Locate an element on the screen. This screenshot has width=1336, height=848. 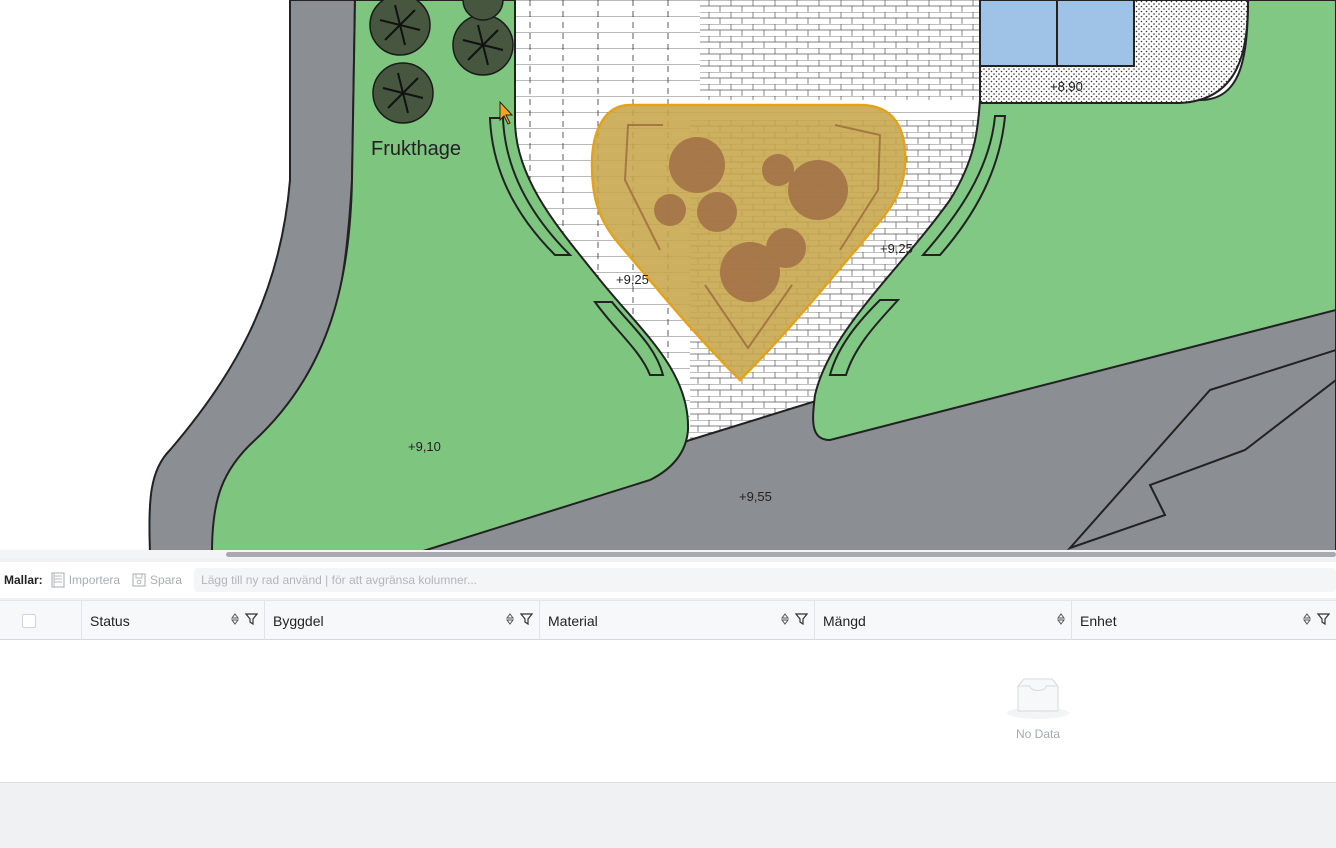
column-title: Material is located at coordinates (573, 620).